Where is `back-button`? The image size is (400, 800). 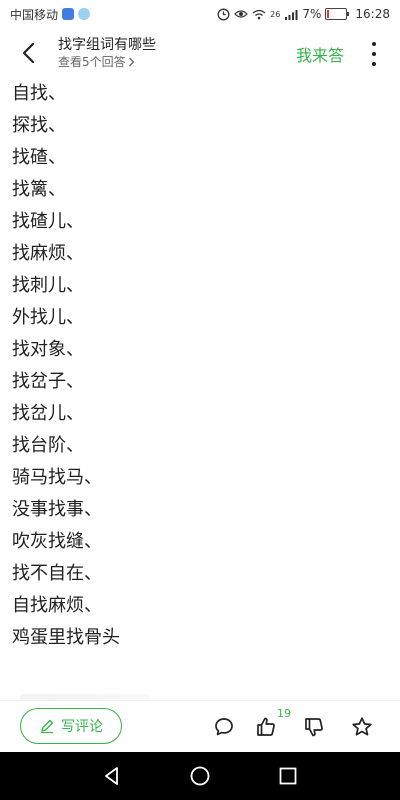 back-button is located at coordinates (29, 53).